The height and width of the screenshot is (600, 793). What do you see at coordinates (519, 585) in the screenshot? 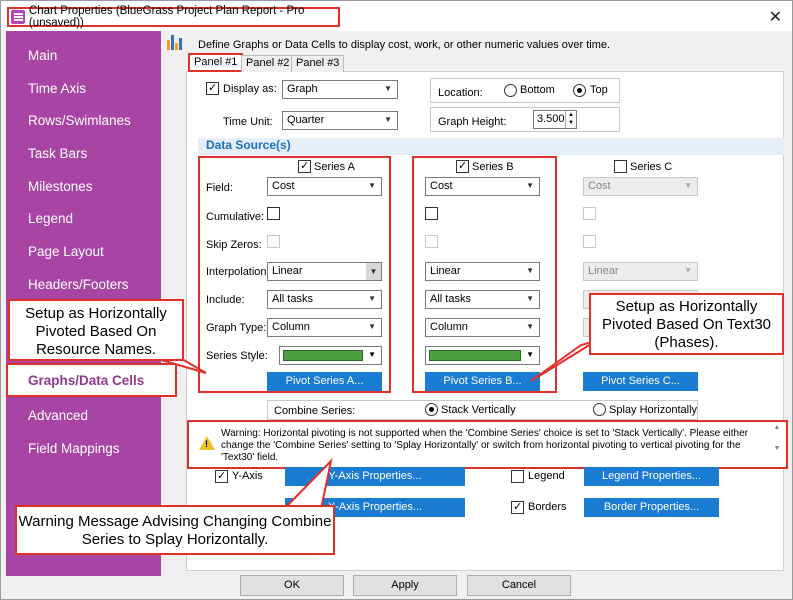
I see `cancel-button: Cancel` at bounding box center [519, 585].